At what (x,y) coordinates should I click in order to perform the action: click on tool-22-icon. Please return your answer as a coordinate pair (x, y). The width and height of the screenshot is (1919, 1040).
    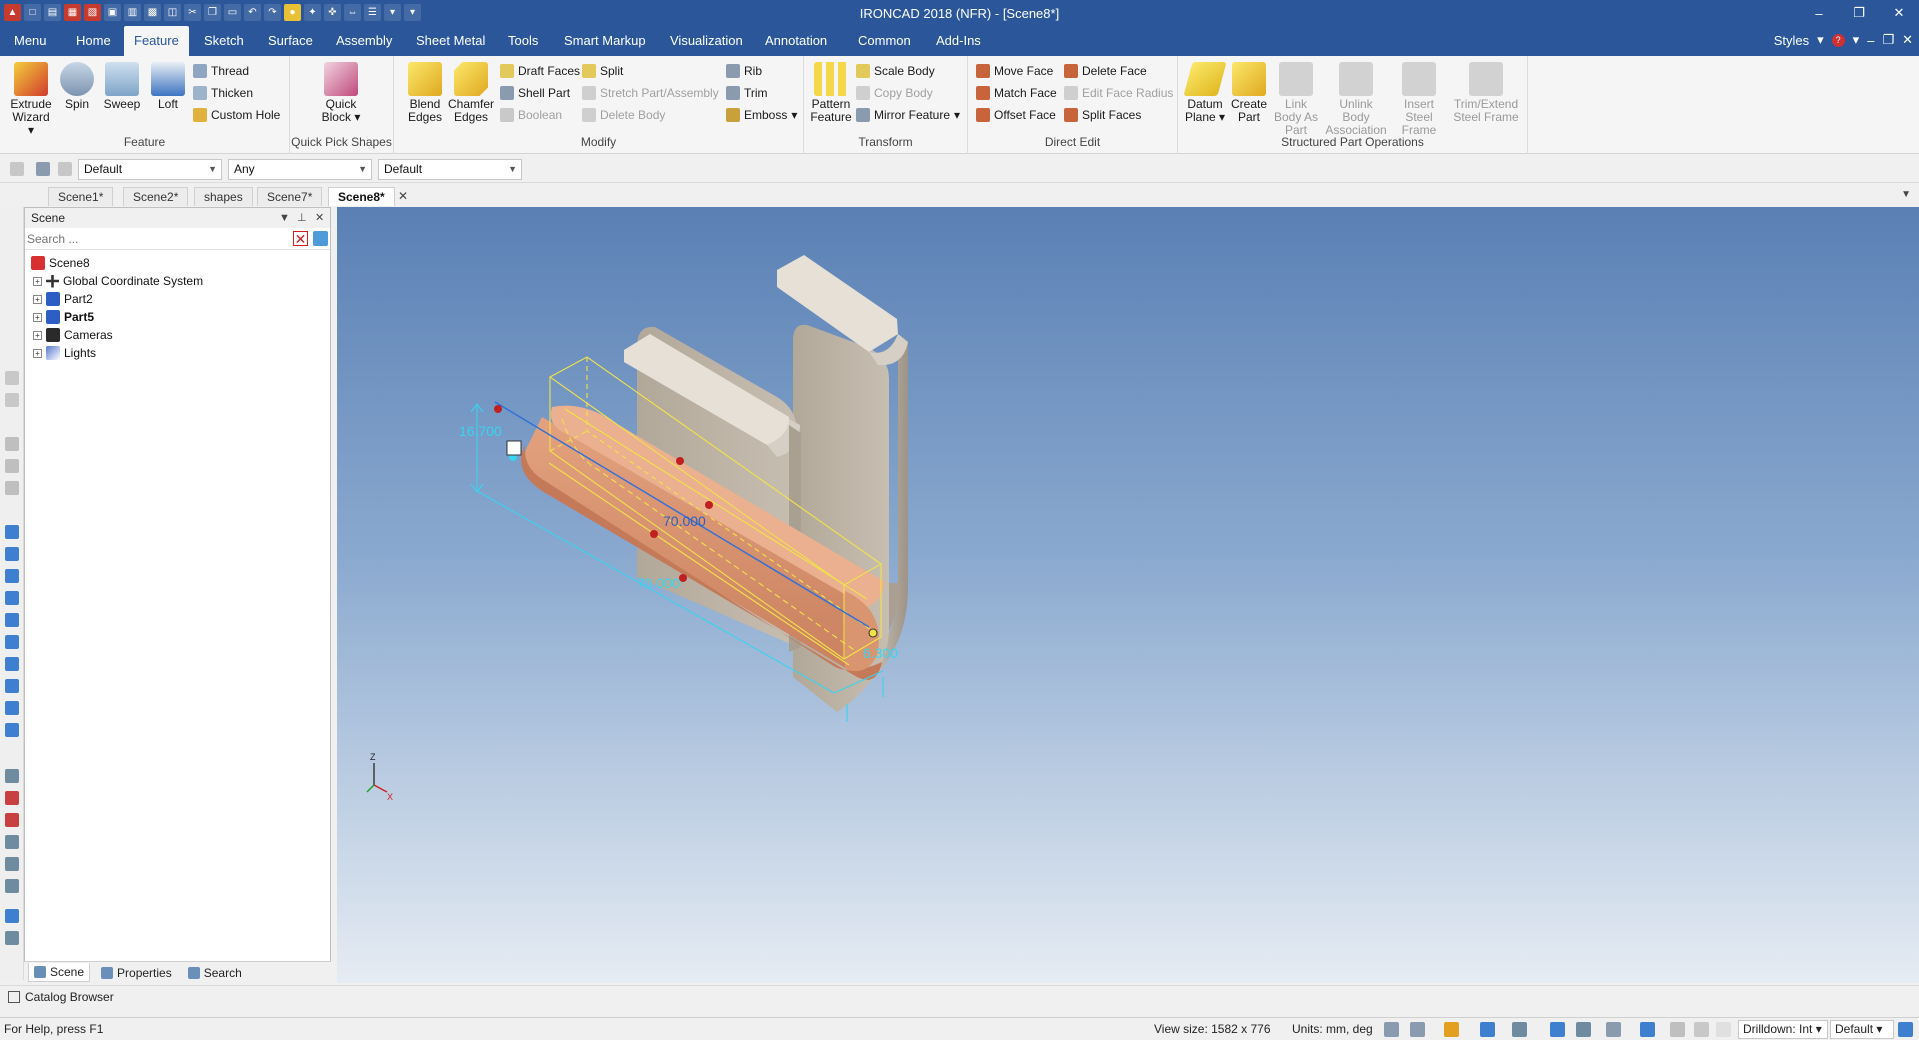
    Looking at the image, I should click on (12, 916).